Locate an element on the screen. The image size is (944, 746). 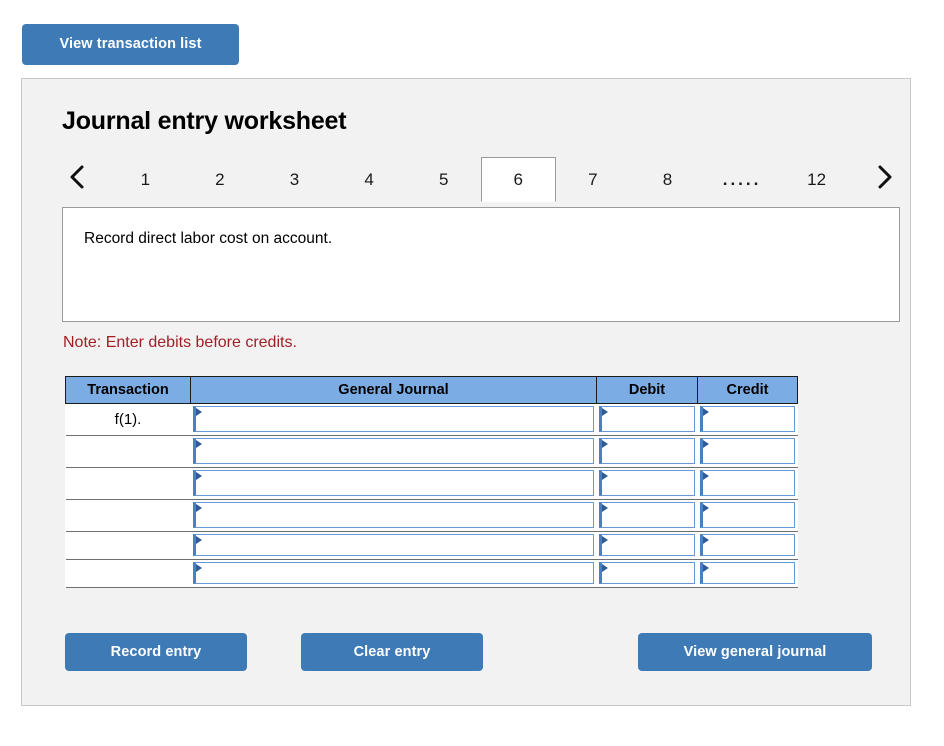
tab-8: 8 is located at coordinates (667, 179).